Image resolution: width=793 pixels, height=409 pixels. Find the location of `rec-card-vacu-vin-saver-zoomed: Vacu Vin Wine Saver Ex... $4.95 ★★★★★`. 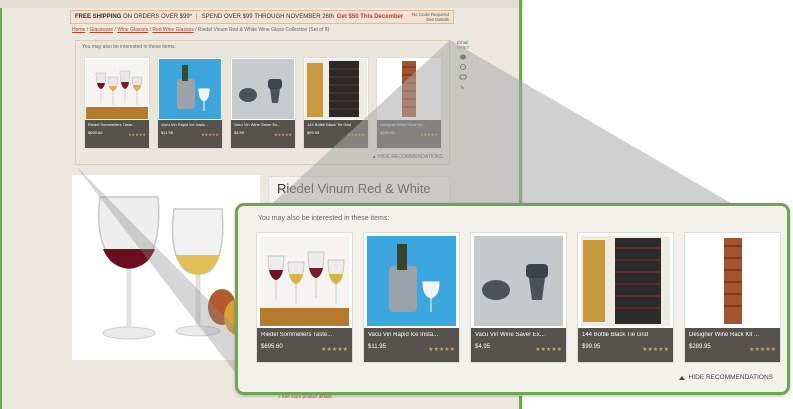

rec-card-vacu-vin-saver-zoomed: Vacu Vin Wine Saver Ex... $4.95 ★★★★★ is located at coordinates (518, 297).